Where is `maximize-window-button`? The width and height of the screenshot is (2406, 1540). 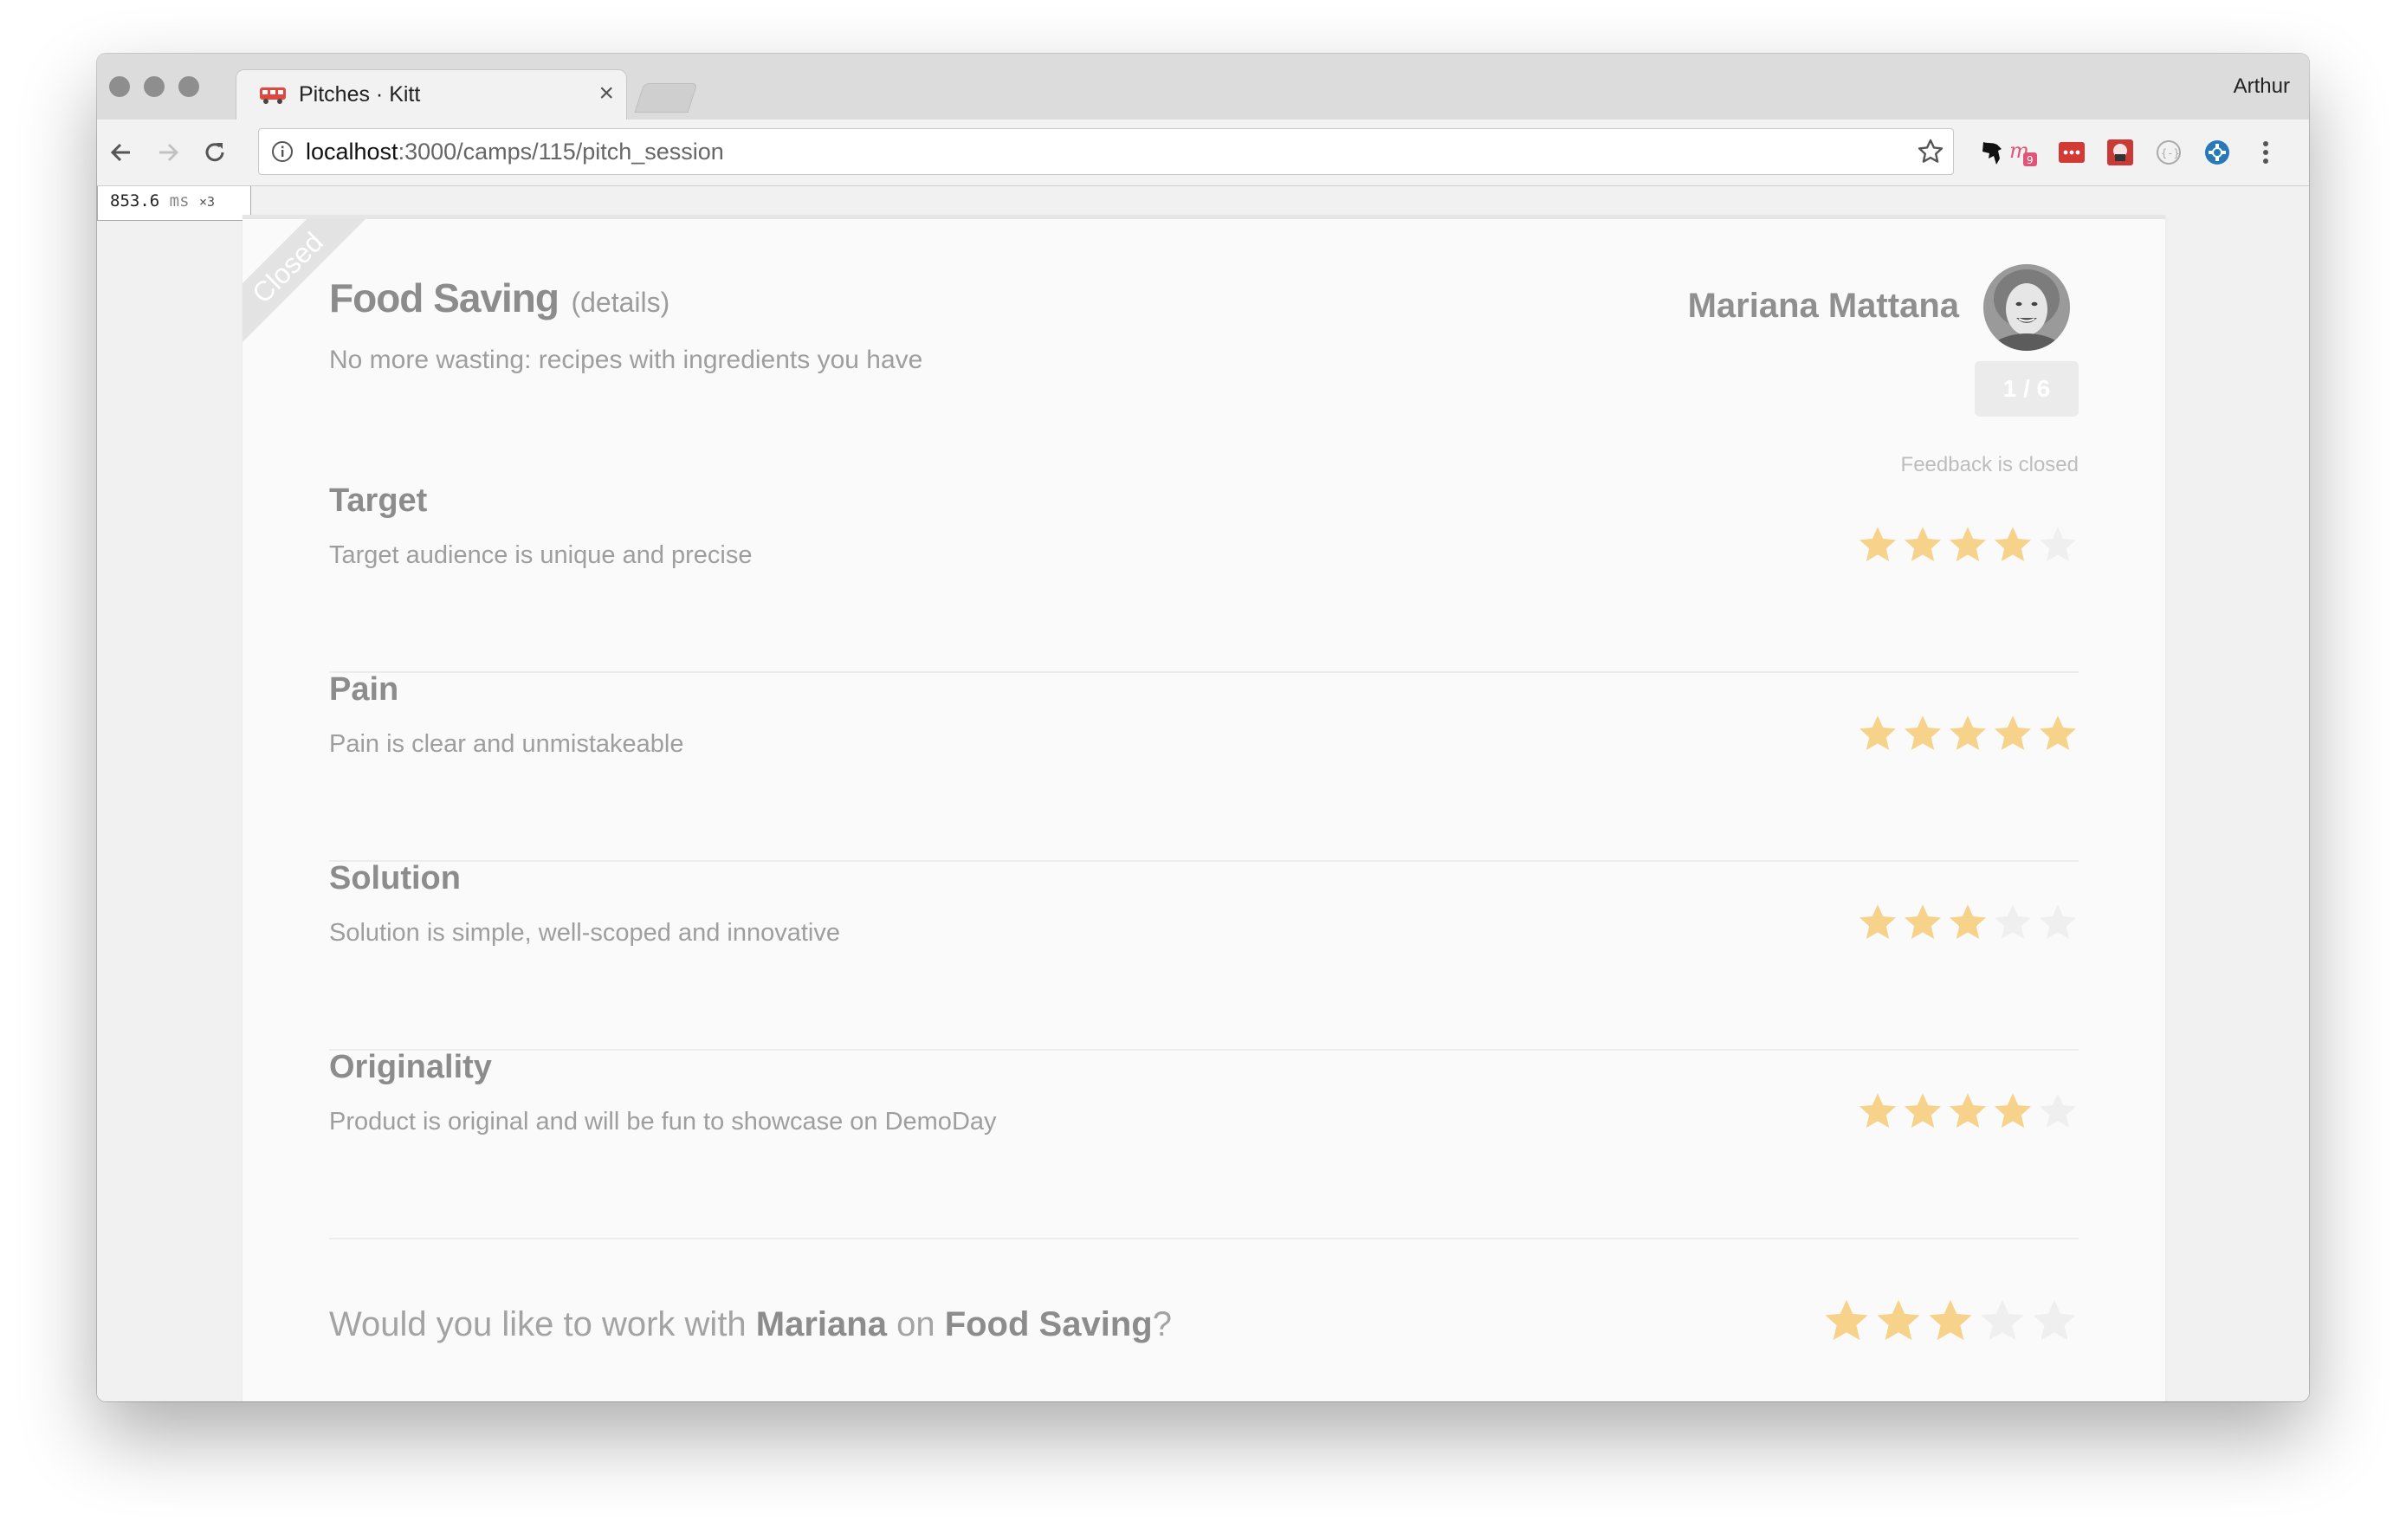 maximize-window-button is located at coordinates (188, 86).